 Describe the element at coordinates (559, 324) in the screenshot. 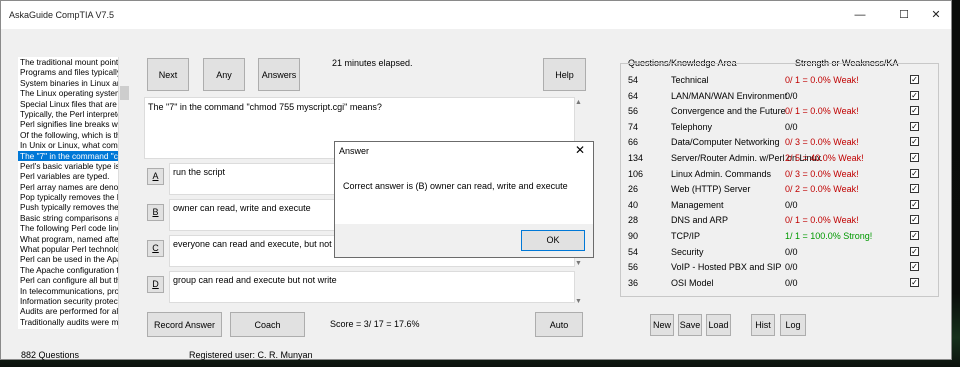

I see `auto-button: Auto` at that location.